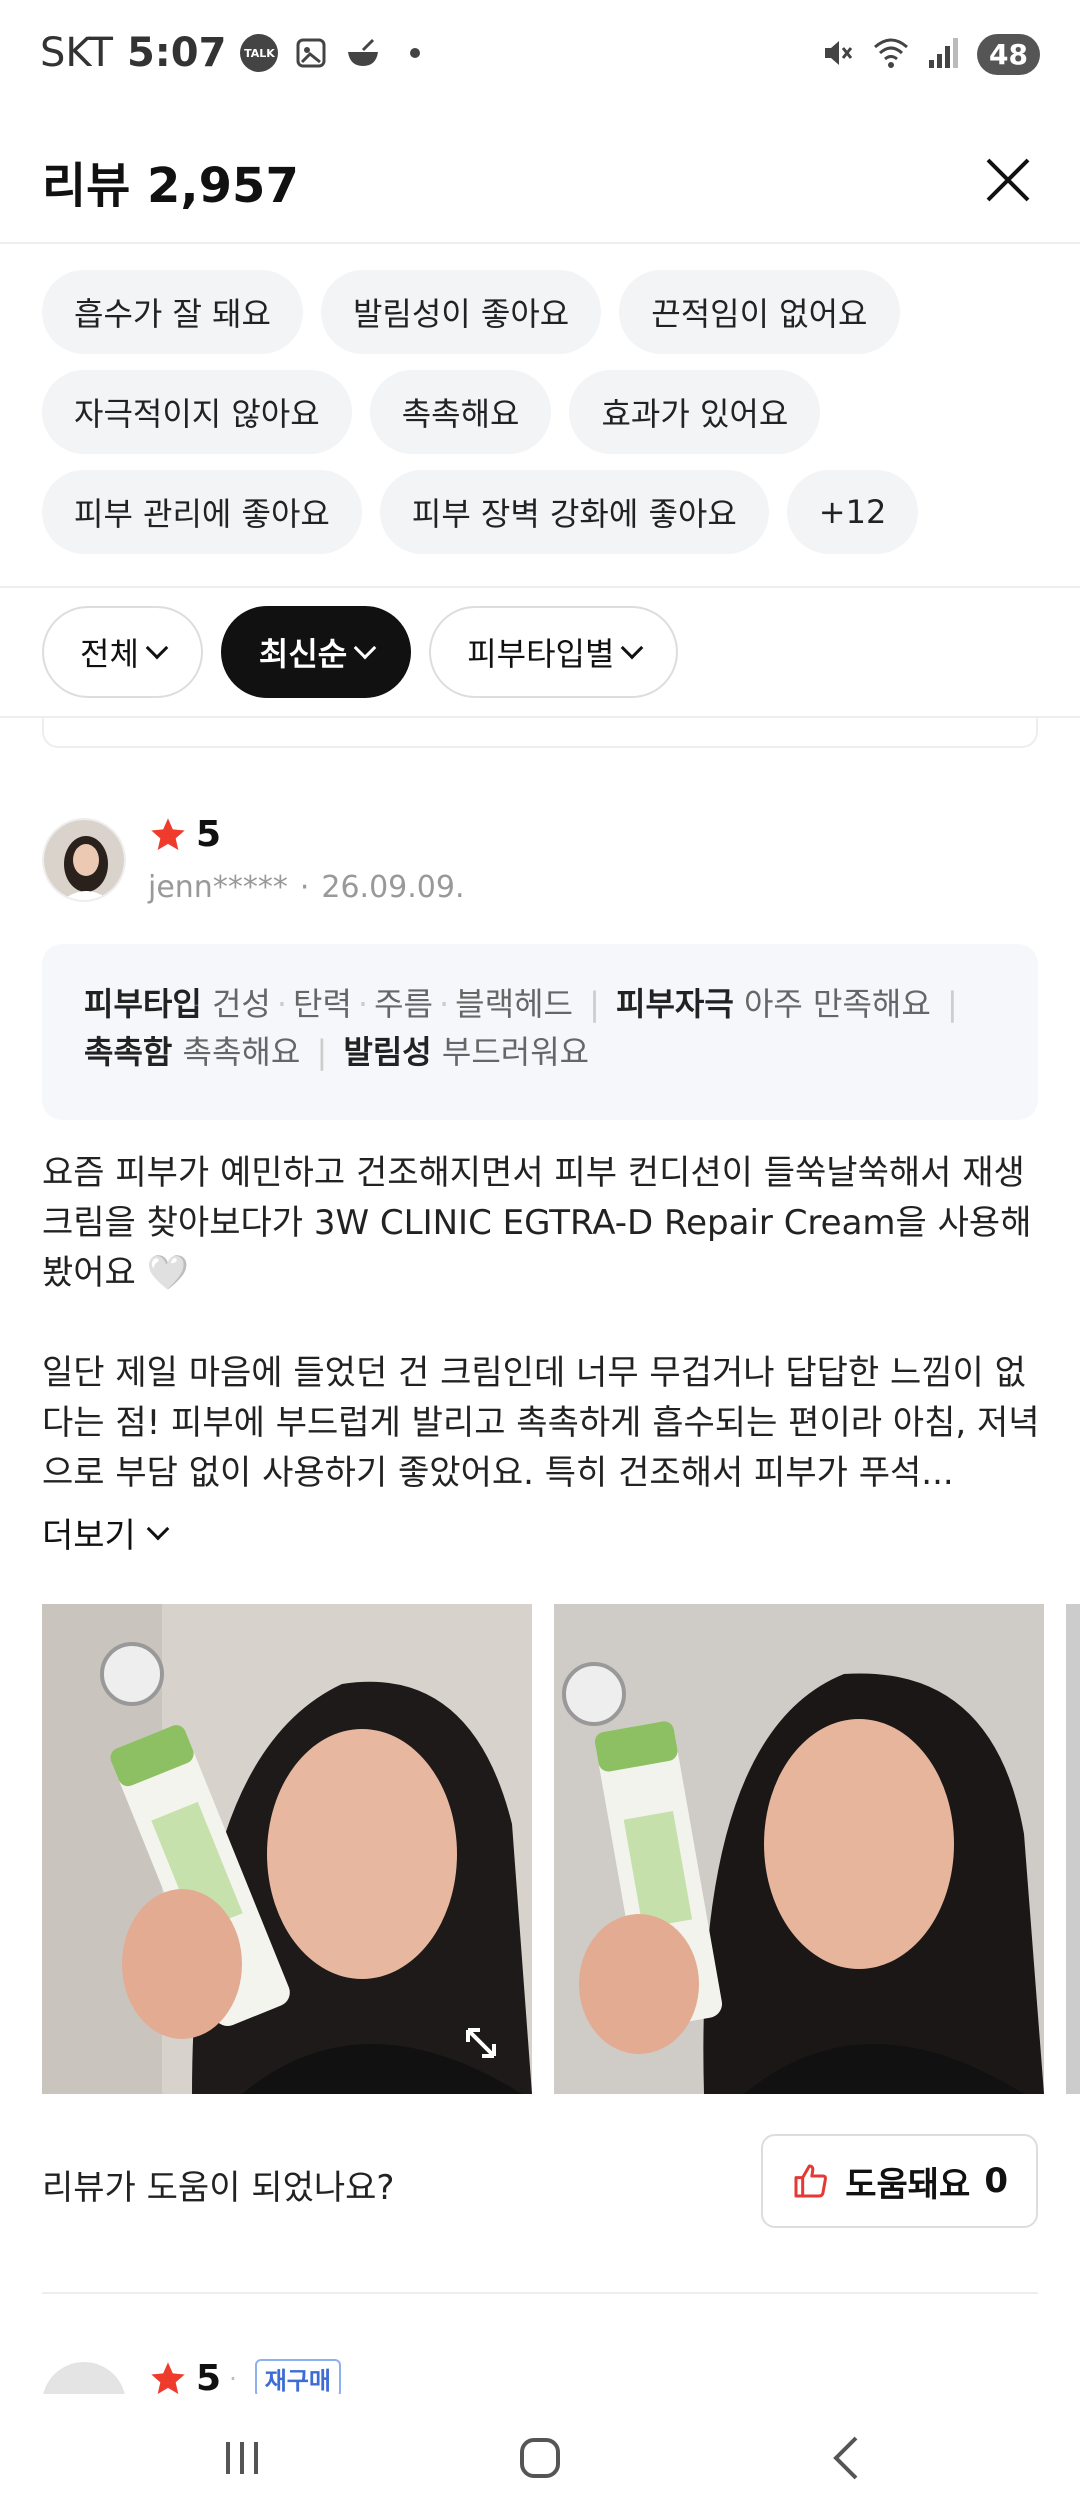 This screenshot has width=1080, height=2520. I want to click on filter-bar: 전체 최신순 피부타입별, so click(360, 652).